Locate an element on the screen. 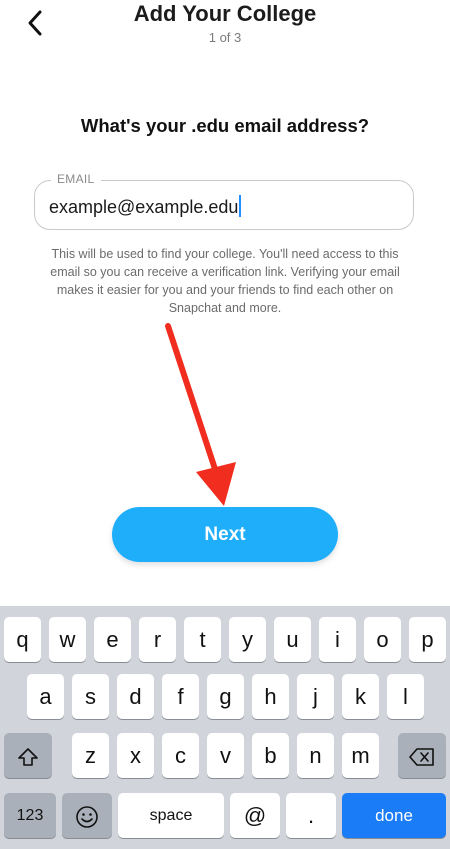  key-f: f is located at coordinates (180, 696).